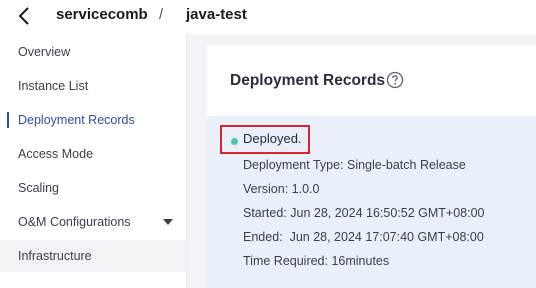  Describe the element at coordinates (93, 86) in the screenshot. I see `sidebar-item-instance-list: Instance List` at that location.